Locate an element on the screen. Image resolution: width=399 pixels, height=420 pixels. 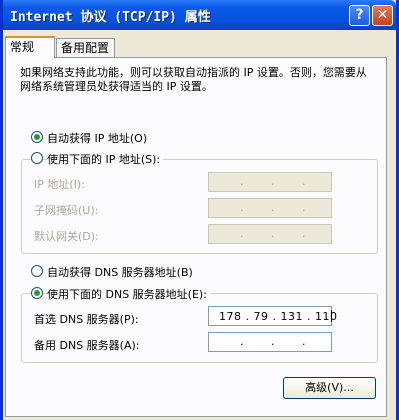
radio-manual-dns is located at coordinates (37, 293).